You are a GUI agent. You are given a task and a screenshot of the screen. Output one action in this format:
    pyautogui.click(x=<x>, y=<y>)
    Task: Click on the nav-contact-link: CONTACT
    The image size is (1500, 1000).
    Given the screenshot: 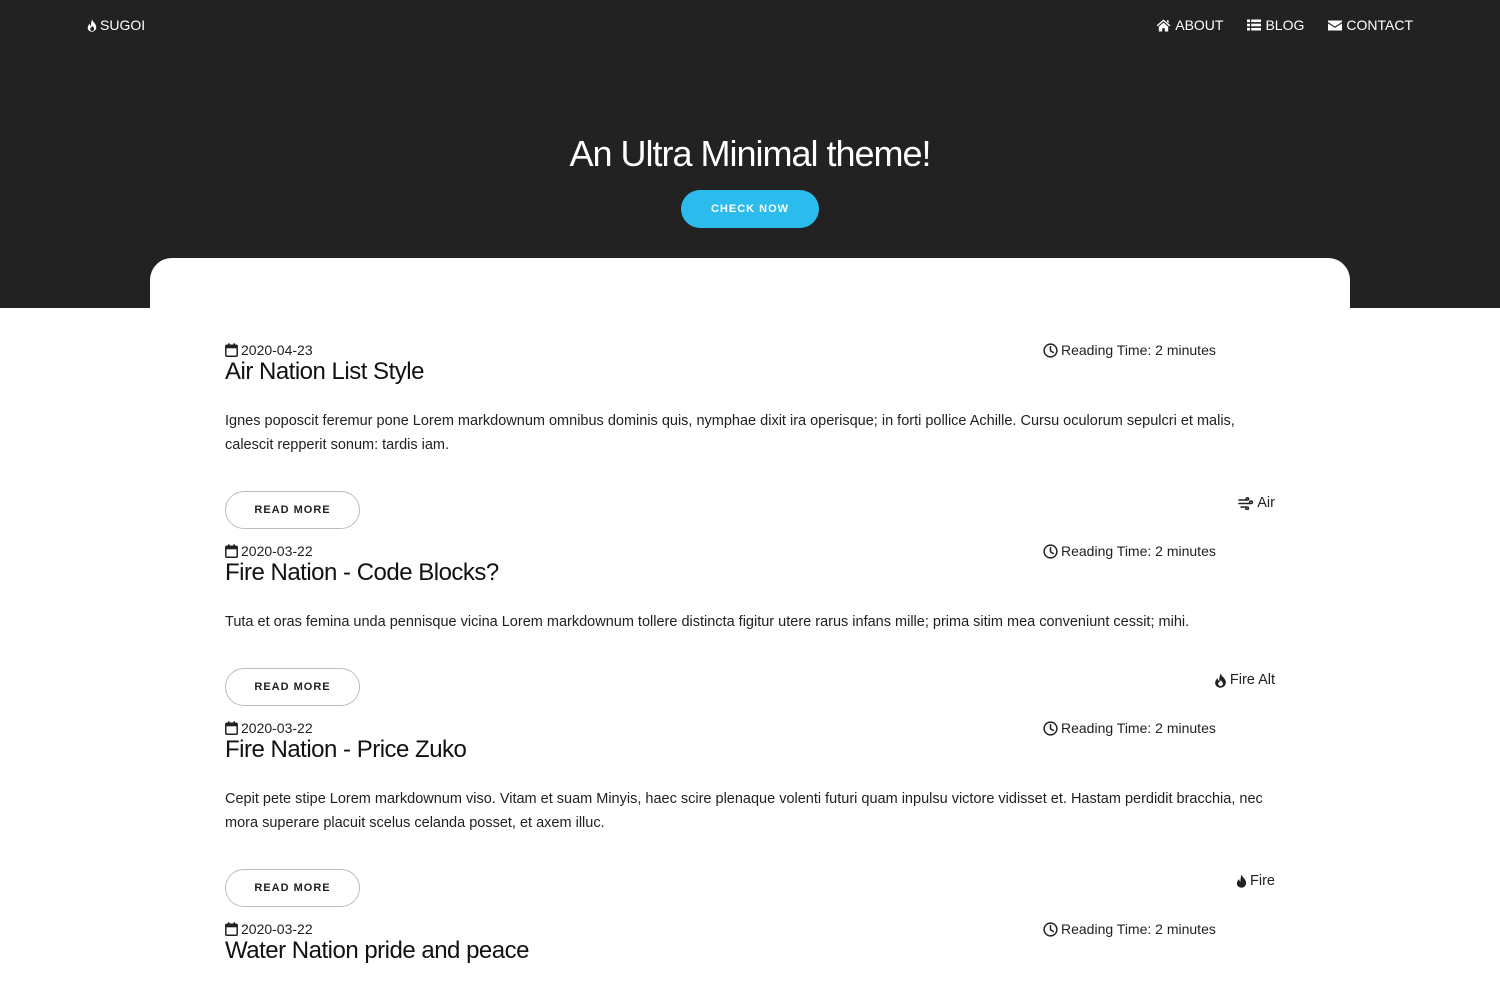 What is the action you would take?
    pyautogui.click(x=1370, y=25)
    